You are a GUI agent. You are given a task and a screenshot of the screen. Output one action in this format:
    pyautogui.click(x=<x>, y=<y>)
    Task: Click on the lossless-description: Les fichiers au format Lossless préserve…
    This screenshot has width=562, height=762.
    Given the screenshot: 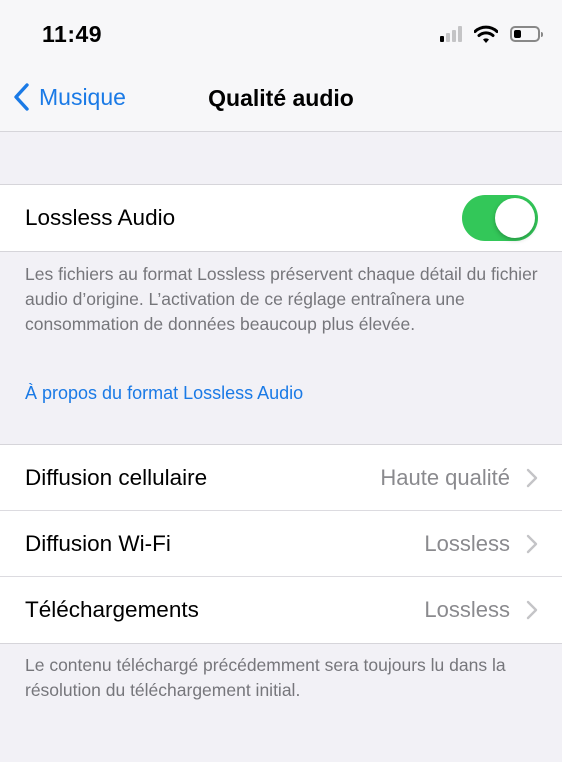 What is the action you would take?
    pyautogui.click(x=281, y=299)
    